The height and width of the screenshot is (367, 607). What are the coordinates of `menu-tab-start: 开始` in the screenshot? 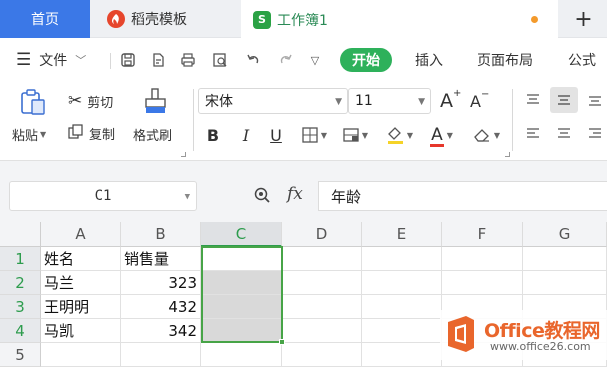 It's located at (366, 60).